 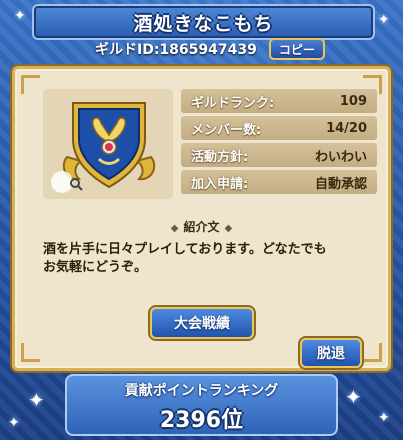 I want to click on contribution-ranking-banner: 貢献ポイントランキング 2396位, so click(x=201, y=405).